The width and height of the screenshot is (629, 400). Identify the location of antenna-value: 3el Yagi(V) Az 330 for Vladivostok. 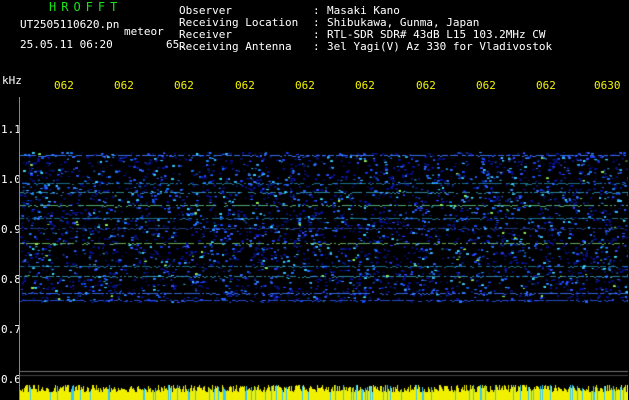
(440, 46).